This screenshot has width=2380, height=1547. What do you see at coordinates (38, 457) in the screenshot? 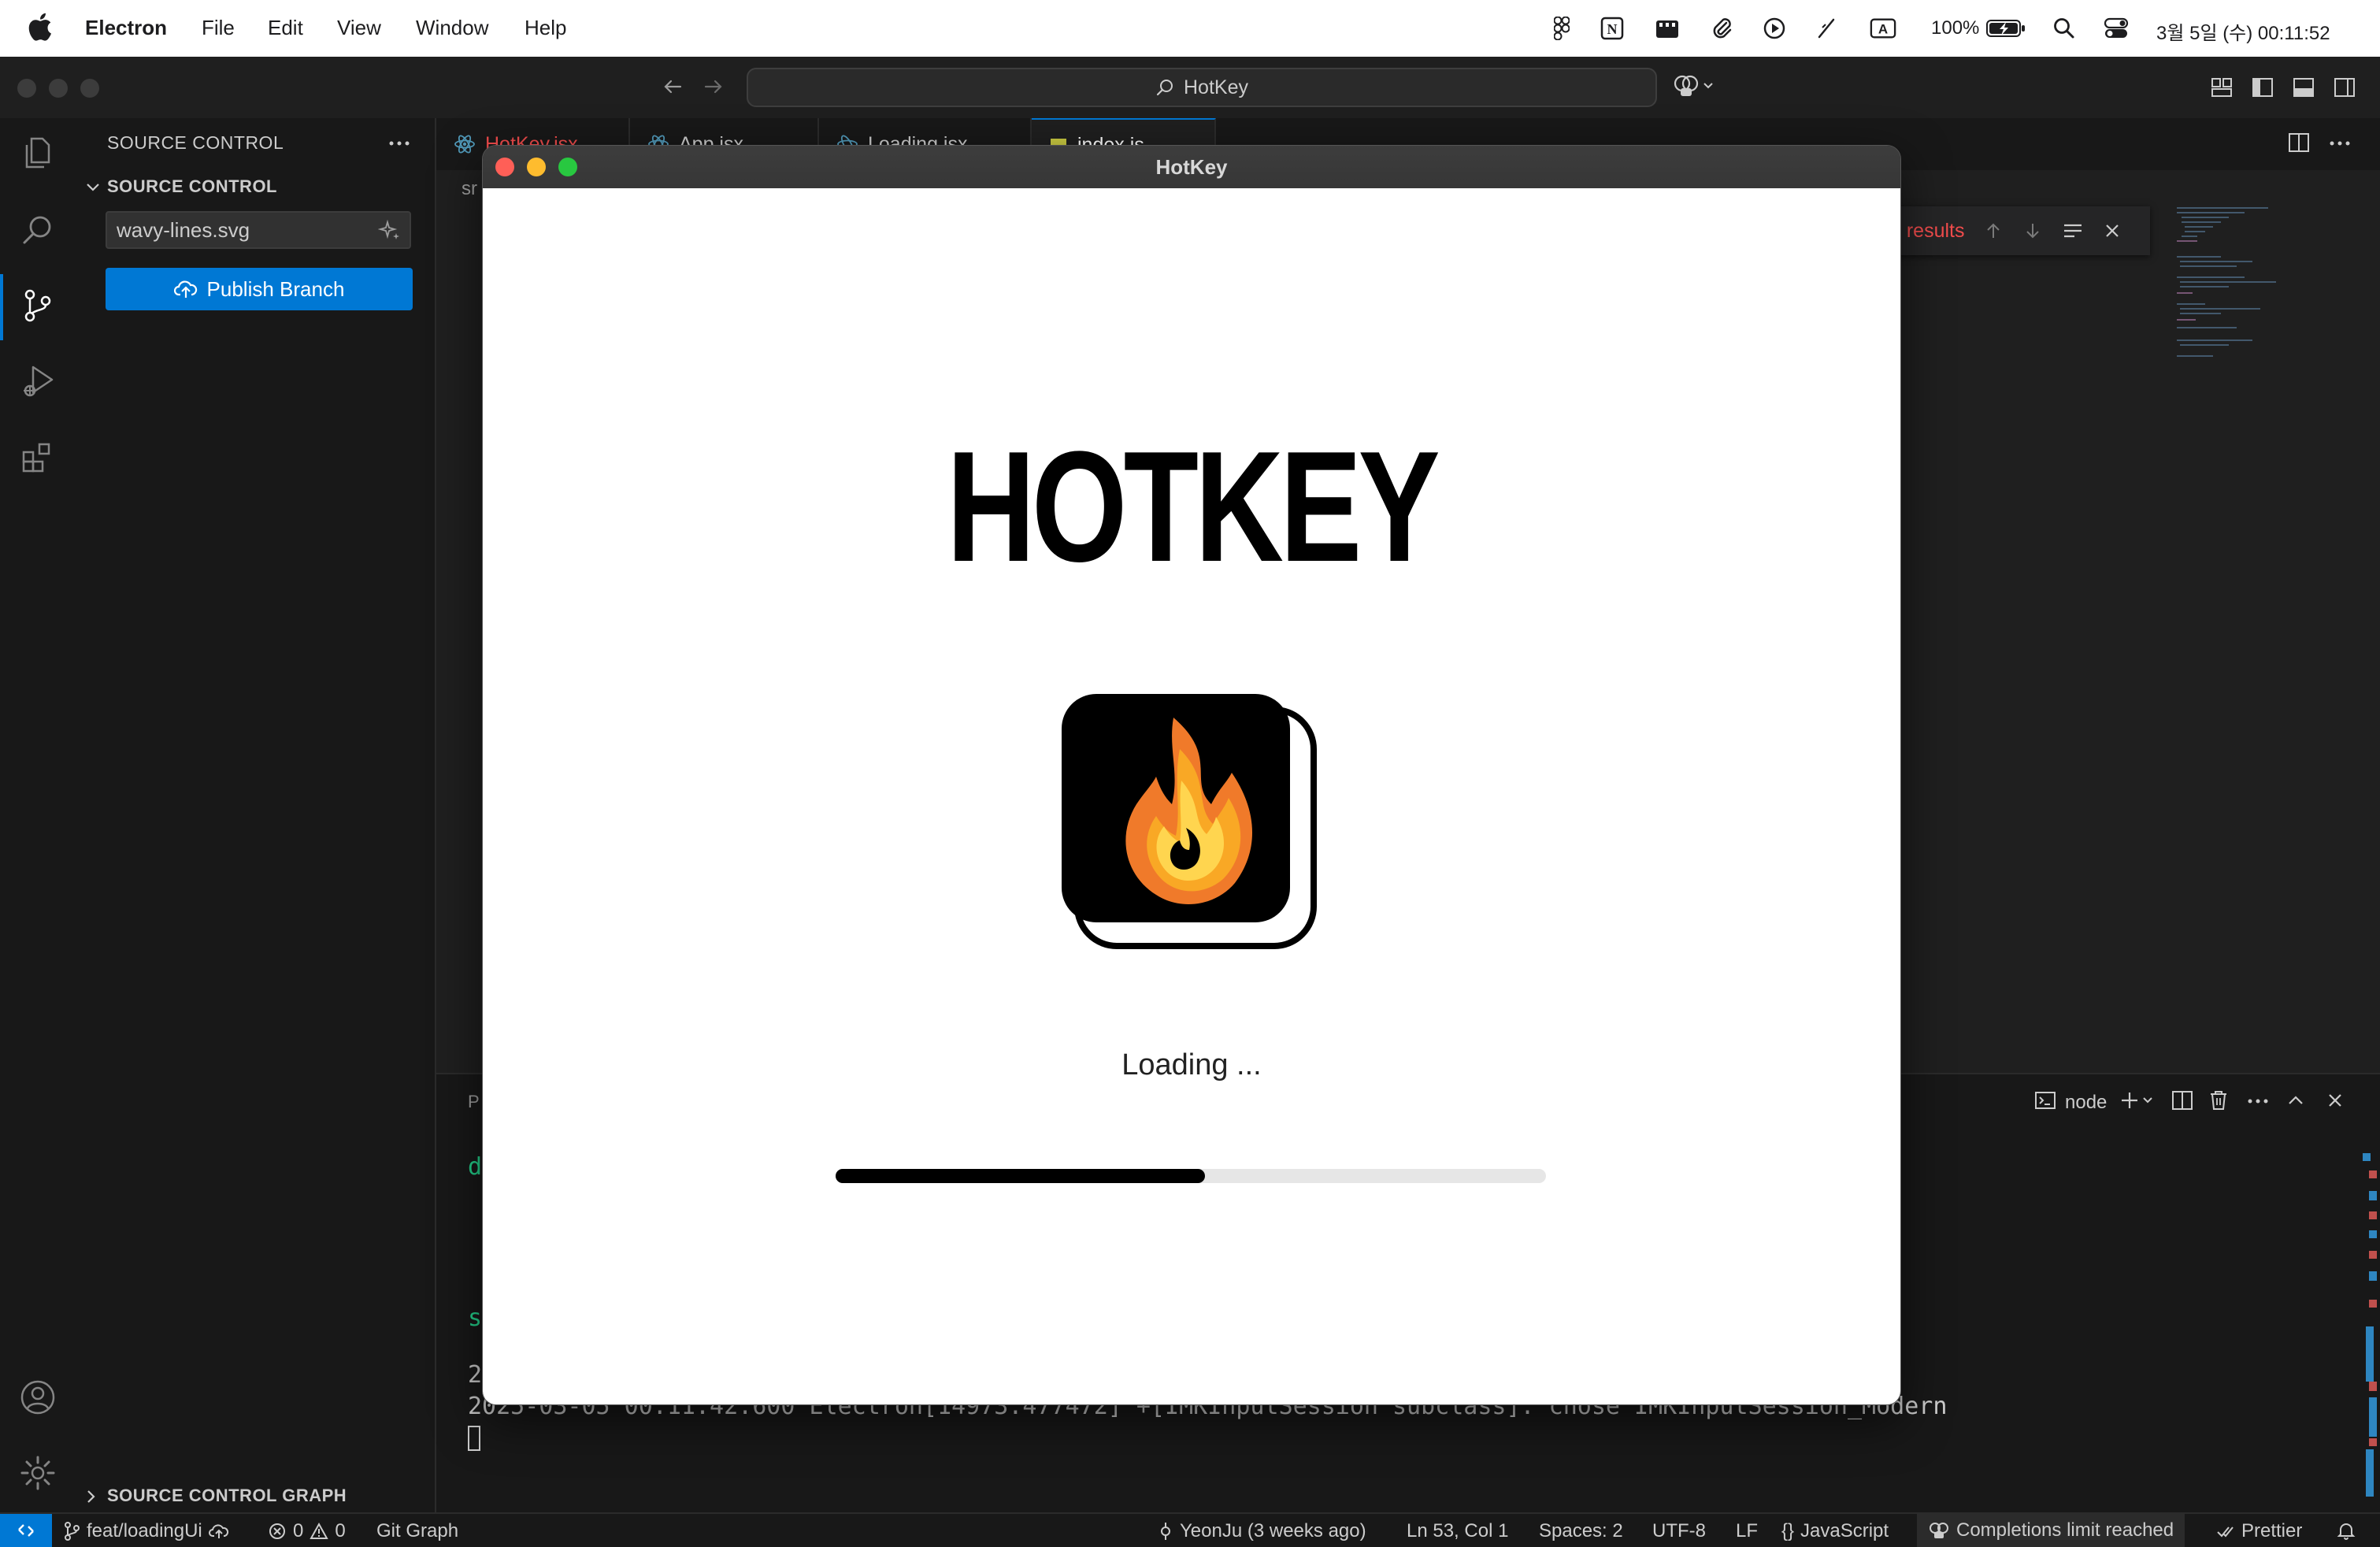
I see `extensions-icon` at bounding box center [38, 457].